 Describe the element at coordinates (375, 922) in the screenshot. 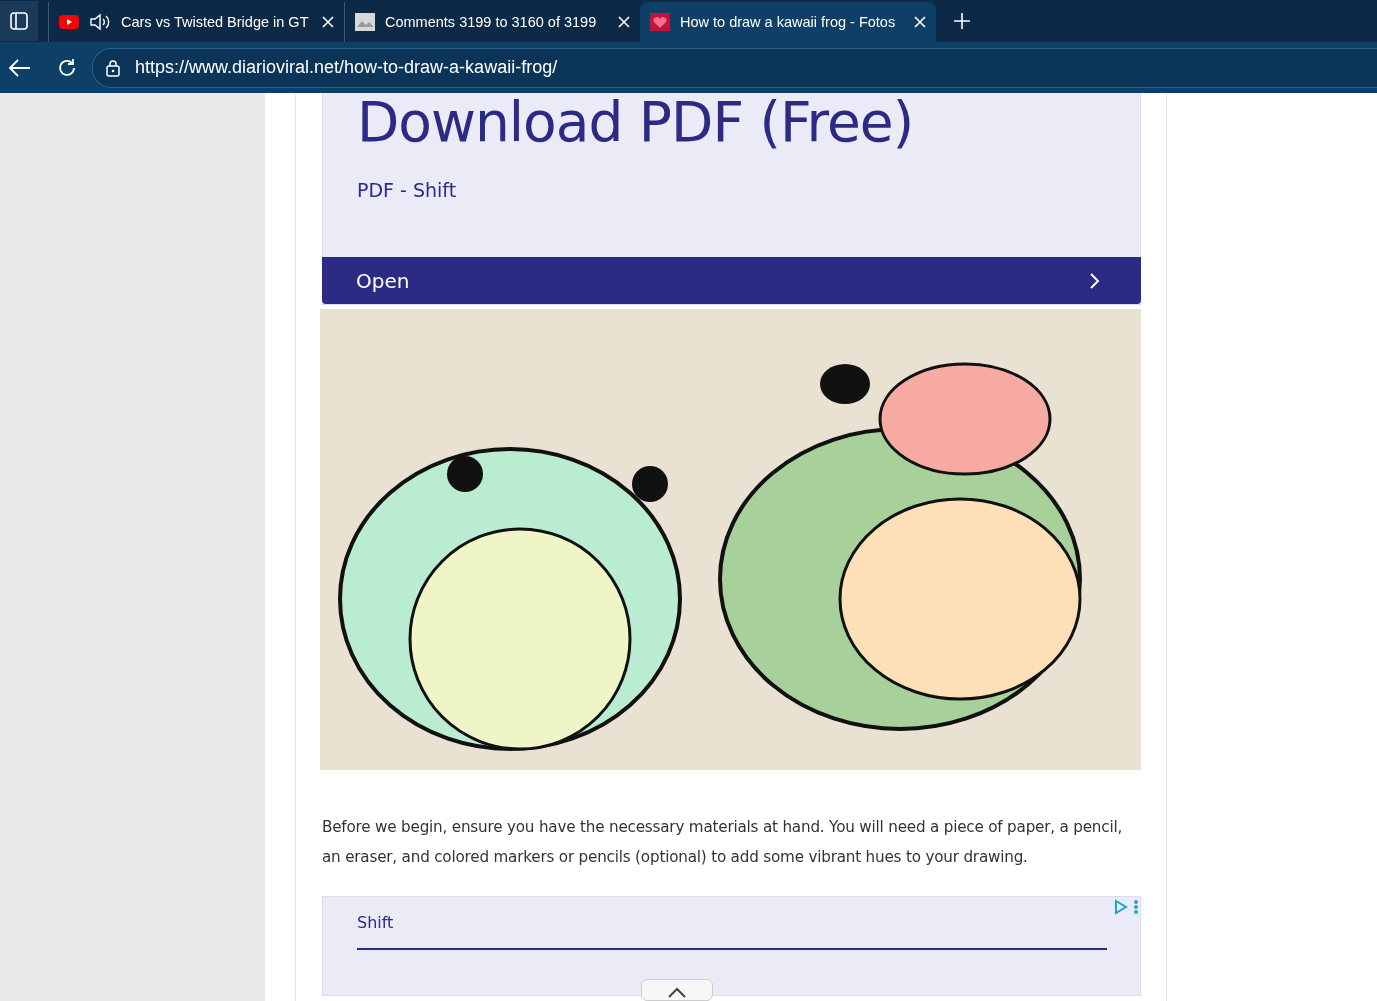

I see `ad-label: Shift` at that location.